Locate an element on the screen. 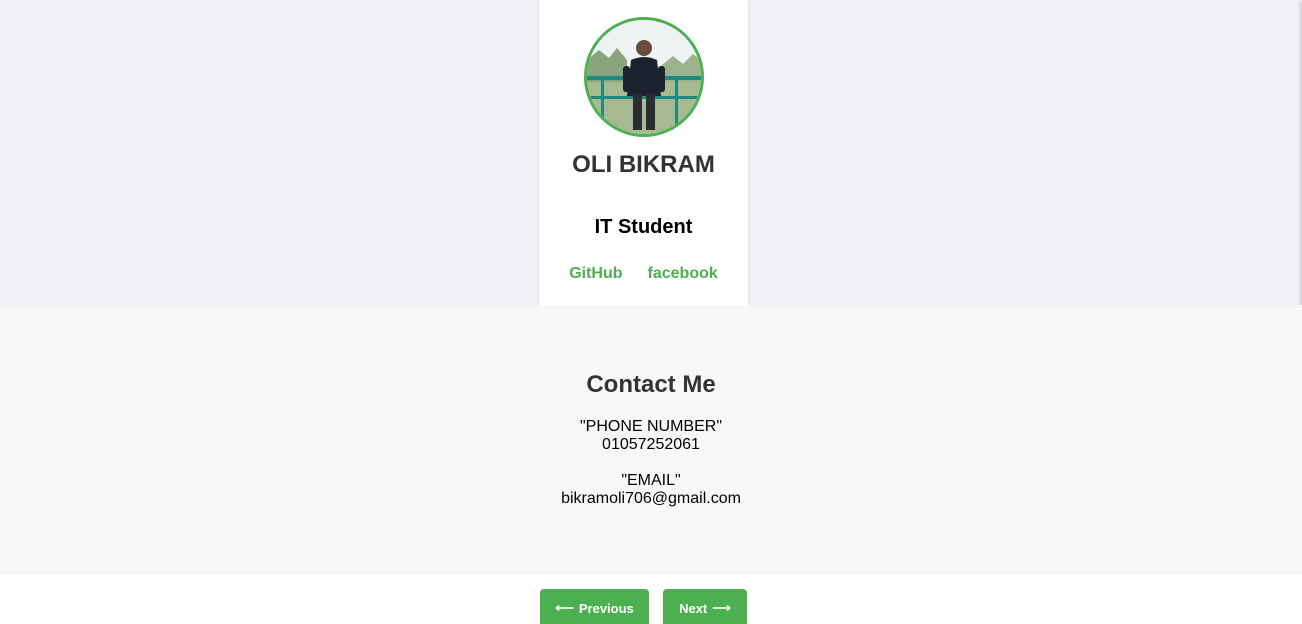 The height and width of the screenshot is (624, 1302). previous-button: ⟵ Previous is located at coordinates (594, 606).